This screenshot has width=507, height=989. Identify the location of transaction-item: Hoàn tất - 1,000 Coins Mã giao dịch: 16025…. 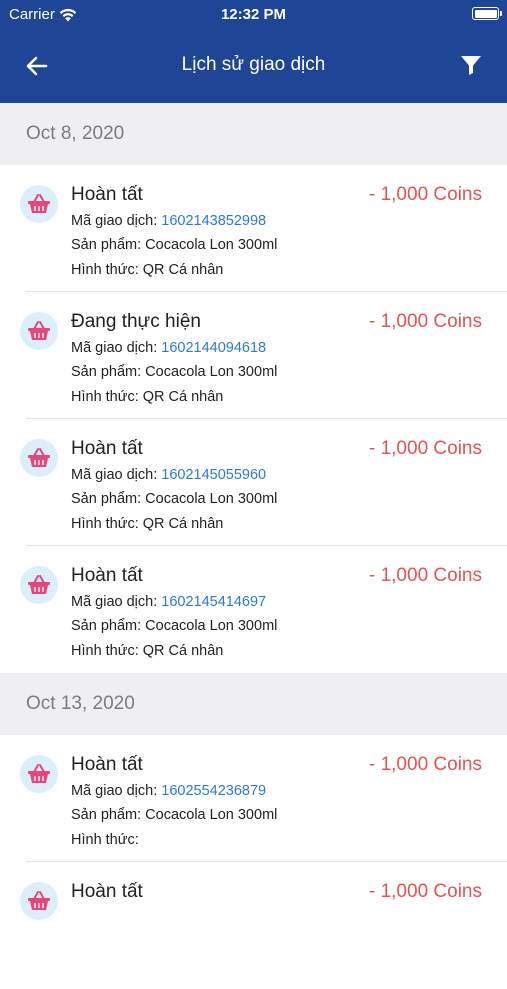
(253, 798).